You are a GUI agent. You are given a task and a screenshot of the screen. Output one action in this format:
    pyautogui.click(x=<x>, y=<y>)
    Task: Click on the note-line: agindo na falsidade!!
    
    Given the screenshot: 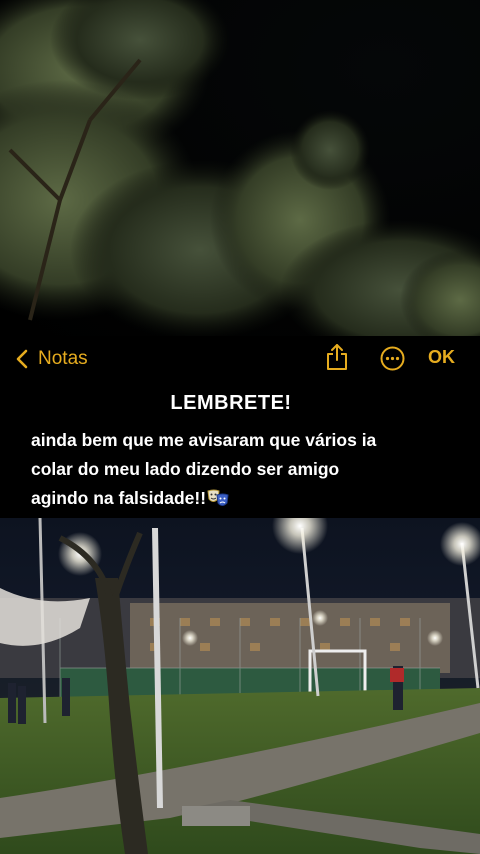 What is the action you would take?
    pyautogui.click(x=119, y=498)
    